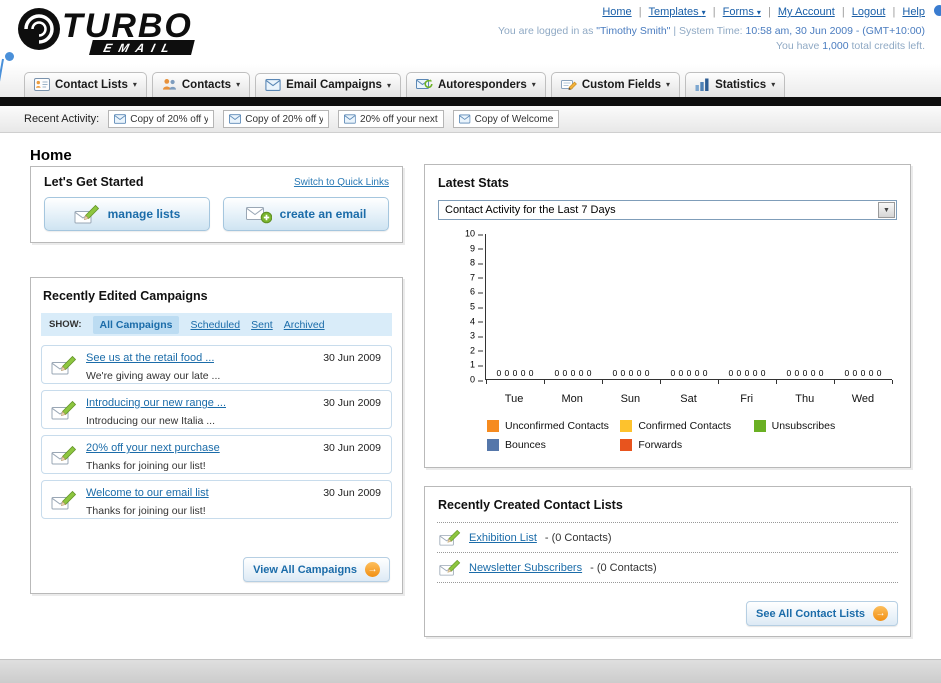  I want to click on nav-tab-contact-lists: Contact Lists ▾, so click(85, 84).